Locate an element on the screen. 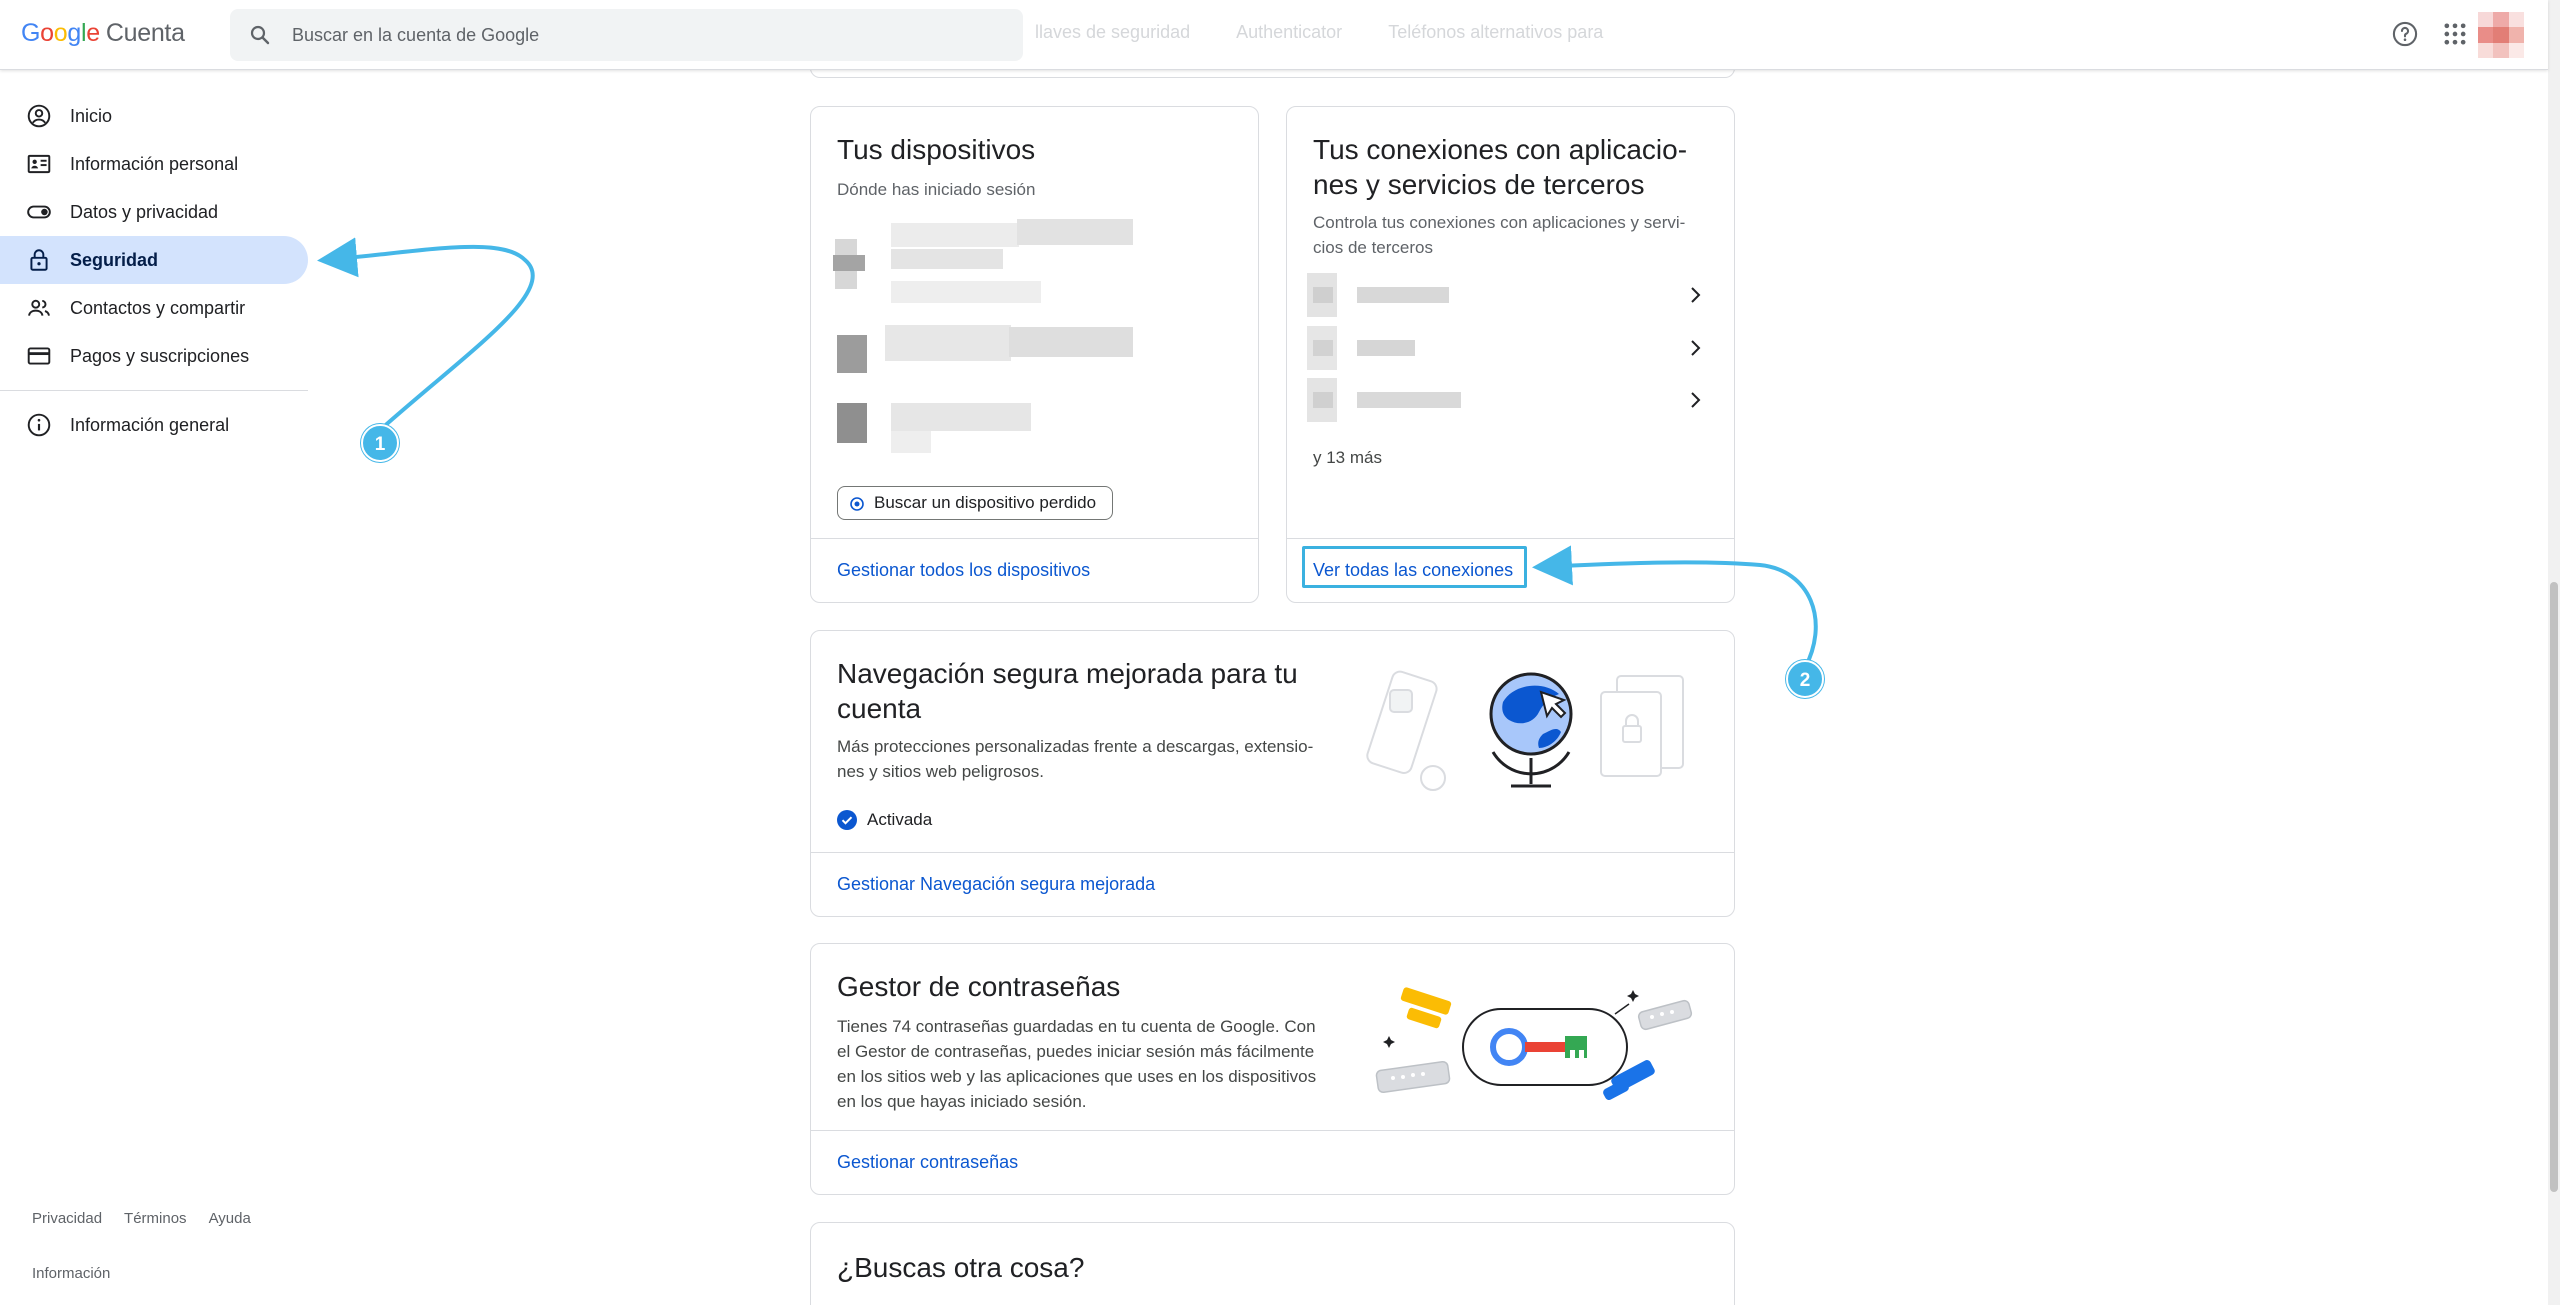 The width and height of the screenshot is (2560, 1305). other-options-card: ¿Buscas otra cosa? is located at coordinates (1272, 1263).